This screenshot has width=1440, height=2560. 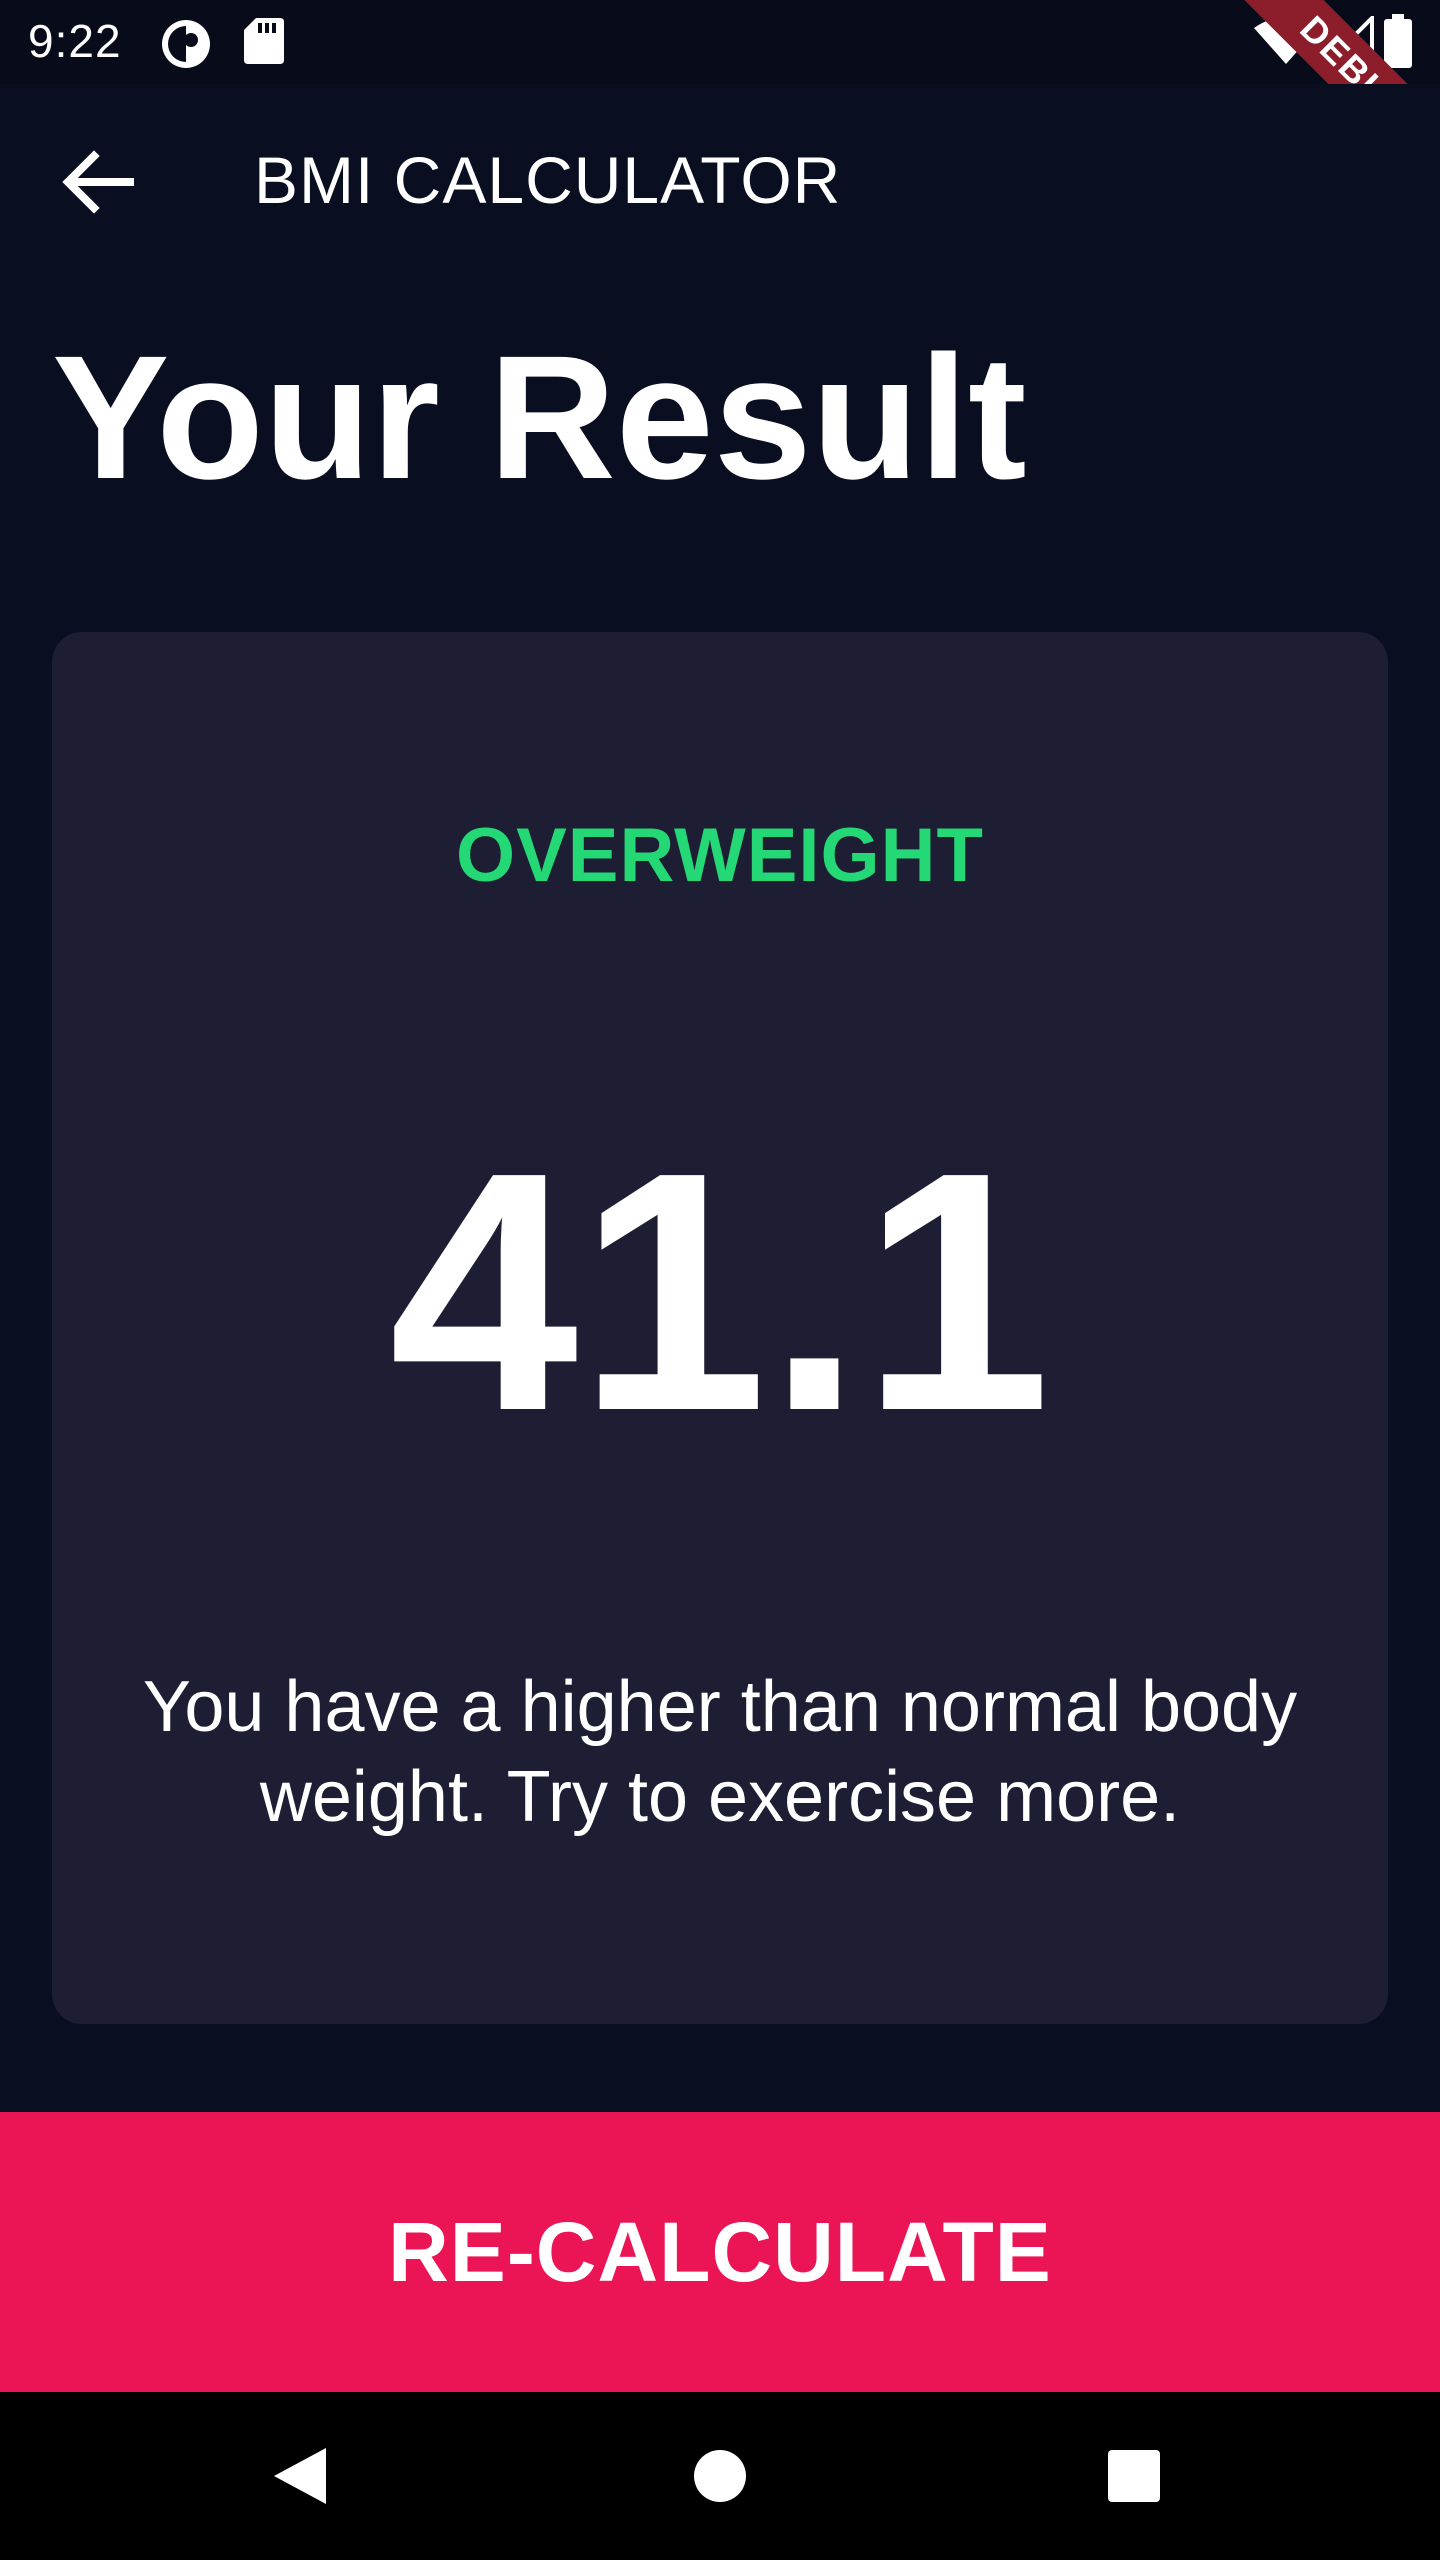 I want to click on battery-icon, so click(x=1398, y=43).